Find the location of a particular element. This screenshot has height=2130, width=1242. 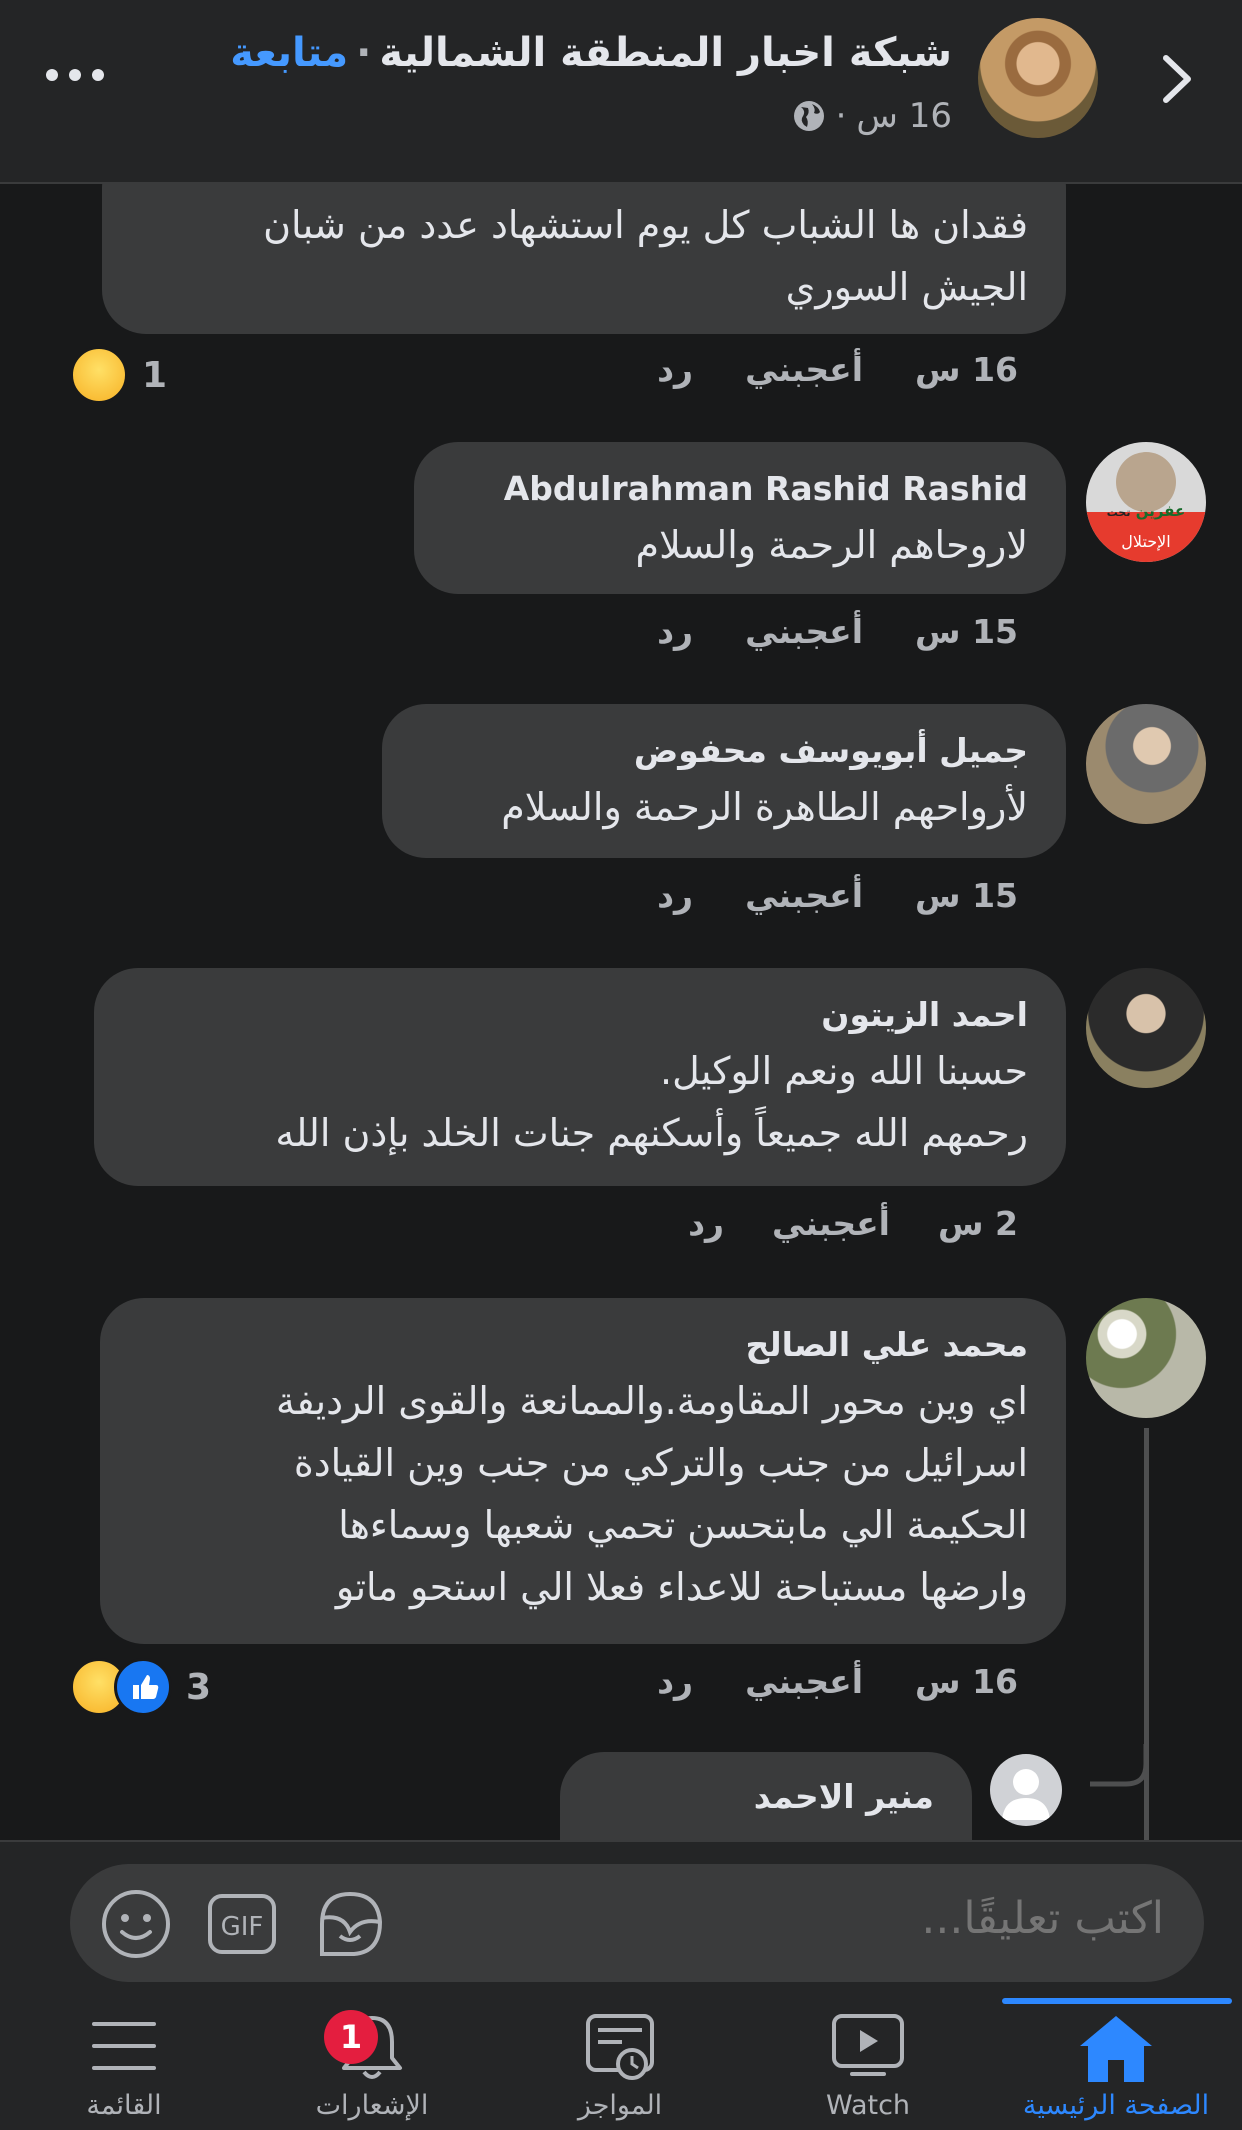

reactions: 1 is located at coordinates (118, 375).